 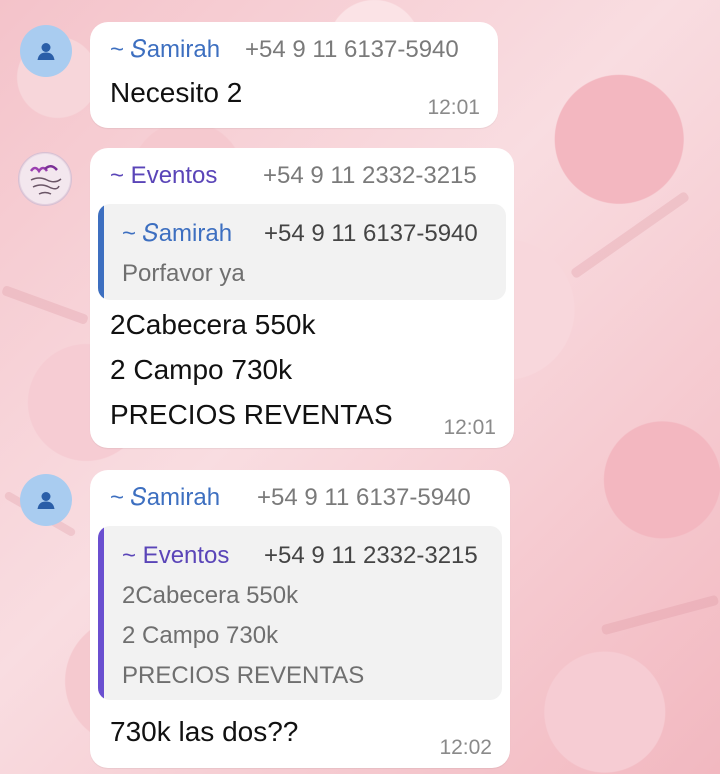 I want to click on message-time: 12:02, so click(x=465, y=747).